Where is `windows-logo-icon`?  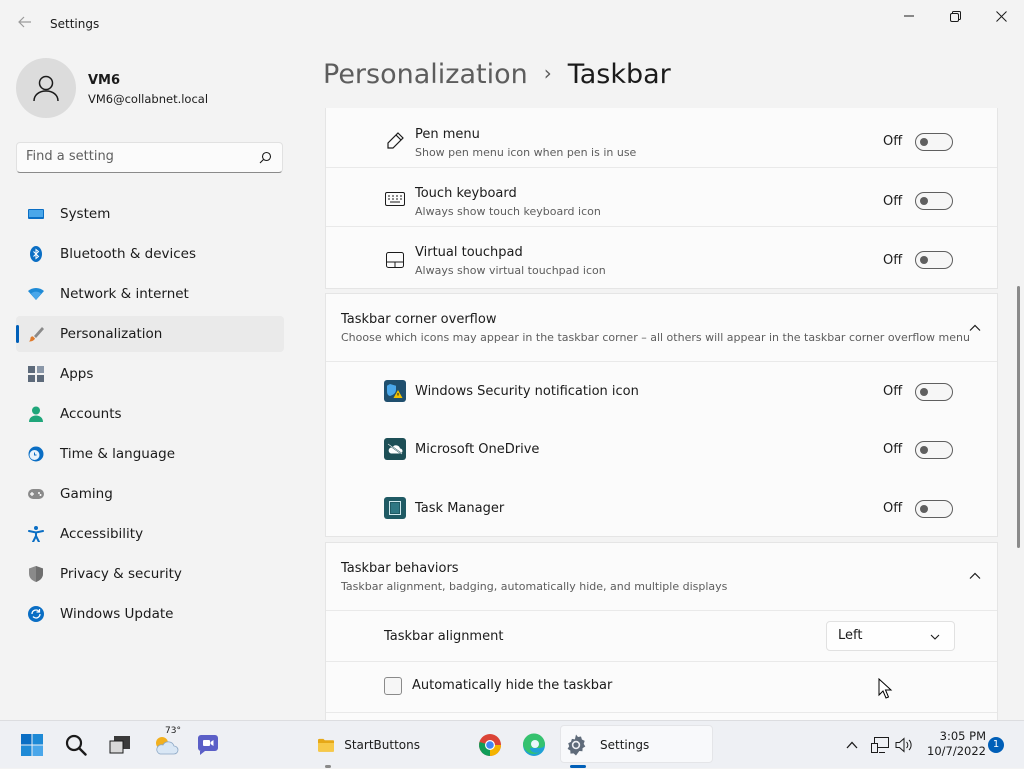 windows-logo-icon is located at coordinates (32, 745).